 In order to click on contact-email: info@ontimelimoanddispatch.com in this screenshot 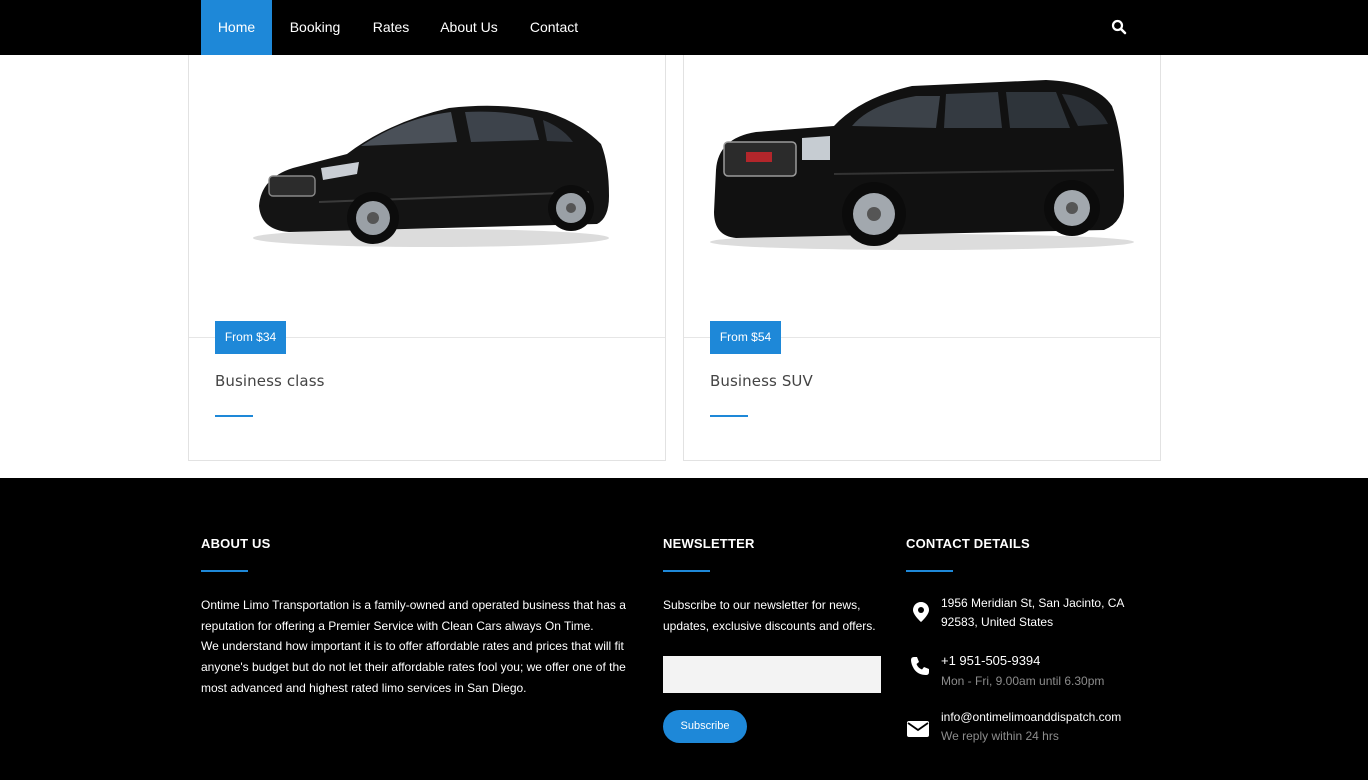, I will do `click(1031, 717)`.